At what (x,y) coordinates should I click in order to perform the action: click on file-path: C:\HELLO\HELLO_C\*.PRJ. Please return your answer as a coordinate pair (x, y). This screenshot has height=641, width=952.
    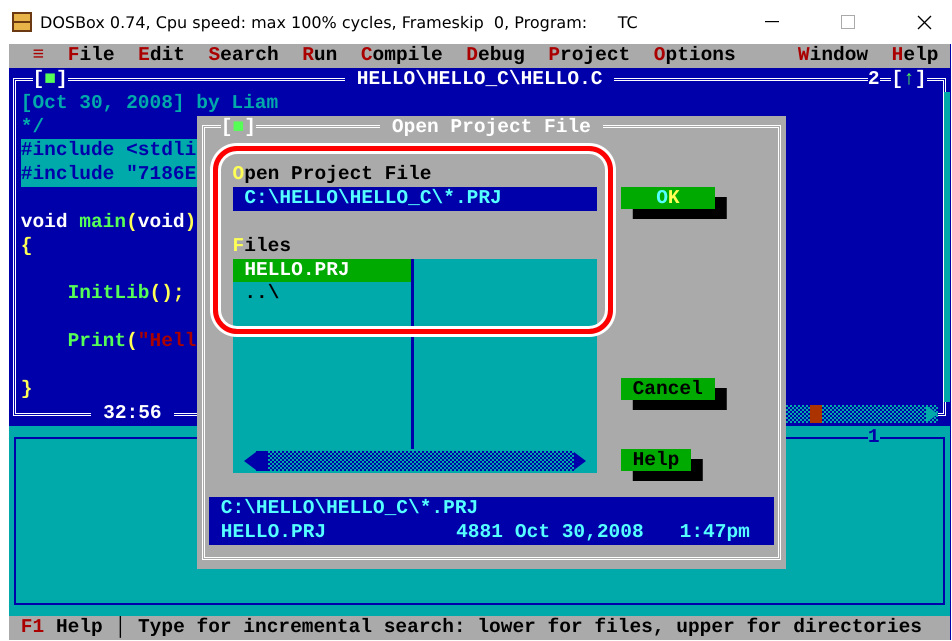
    Looking at the image, I should click on (350, 509).